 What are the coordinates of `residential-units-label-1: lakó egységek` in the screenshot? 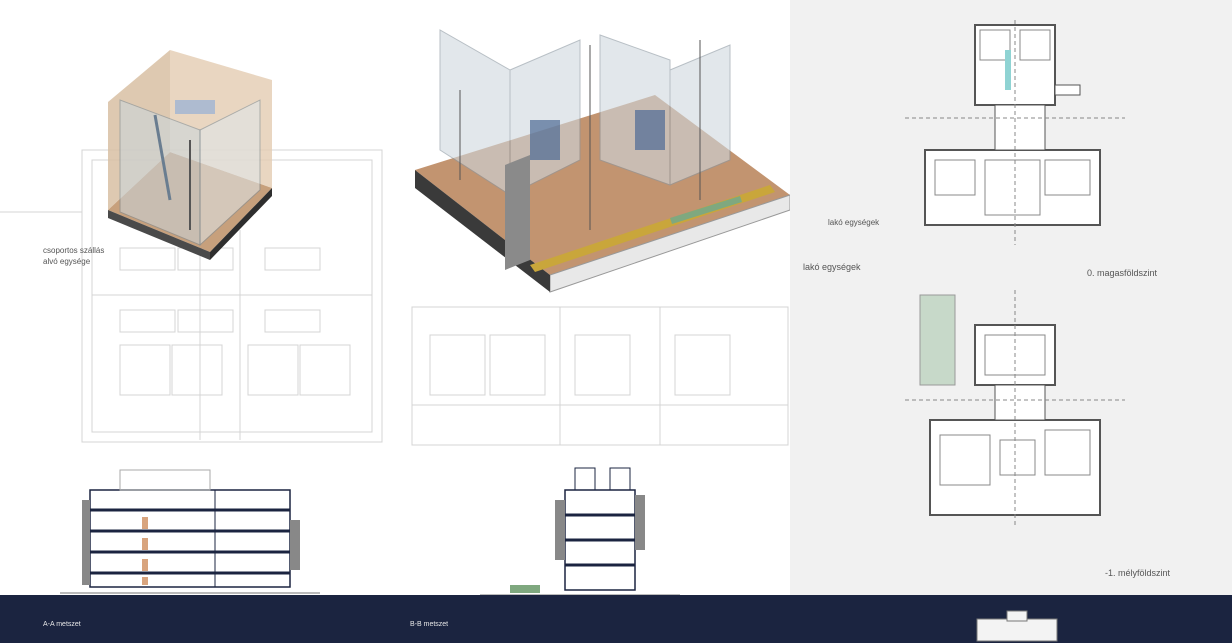 It's located at (854, 222).